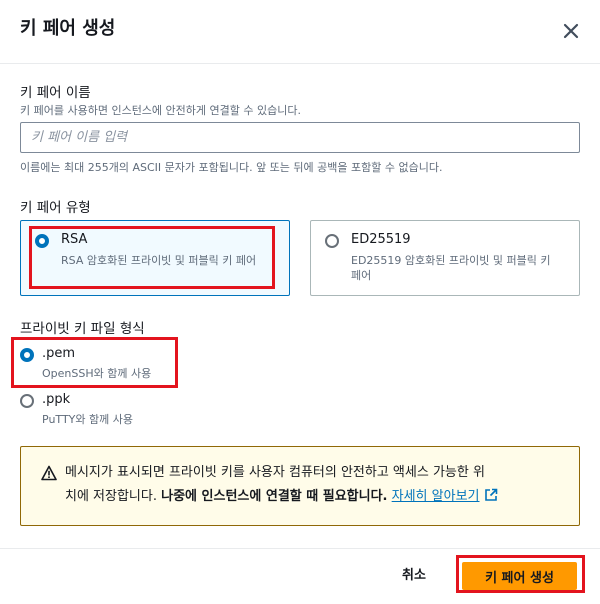 This screenshot has width=600, height=604. Describe the element at coordinates (68, 28) in the screenshot. I see `modal-title: 키 페어 생성` at that location.